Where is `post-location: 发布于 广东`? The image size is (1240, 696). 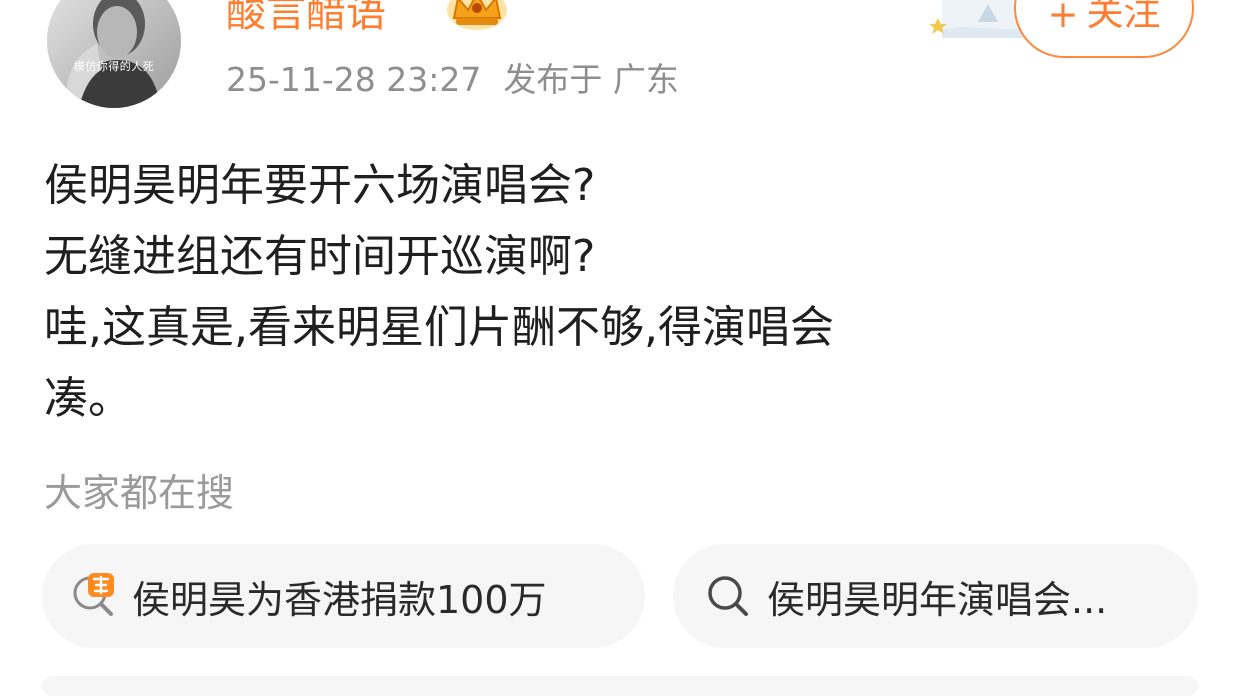 post-location: 发布于 广东 is located at coordinates (591, 79).